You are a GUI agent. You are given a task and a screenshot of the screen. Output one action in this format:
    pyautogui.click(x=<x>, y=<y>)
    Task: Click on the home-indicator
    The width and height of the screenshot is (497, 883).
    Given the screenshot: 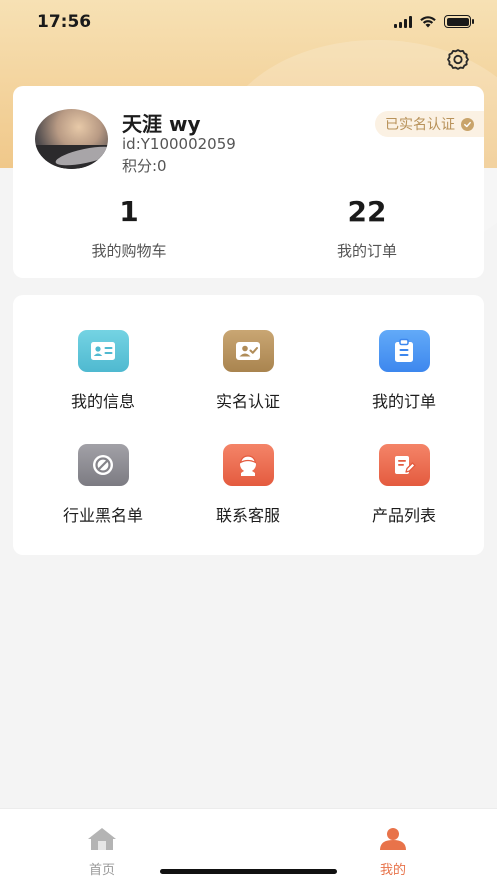 What is the action you would take?
    pyautogui.click(x=248, y=871)
    